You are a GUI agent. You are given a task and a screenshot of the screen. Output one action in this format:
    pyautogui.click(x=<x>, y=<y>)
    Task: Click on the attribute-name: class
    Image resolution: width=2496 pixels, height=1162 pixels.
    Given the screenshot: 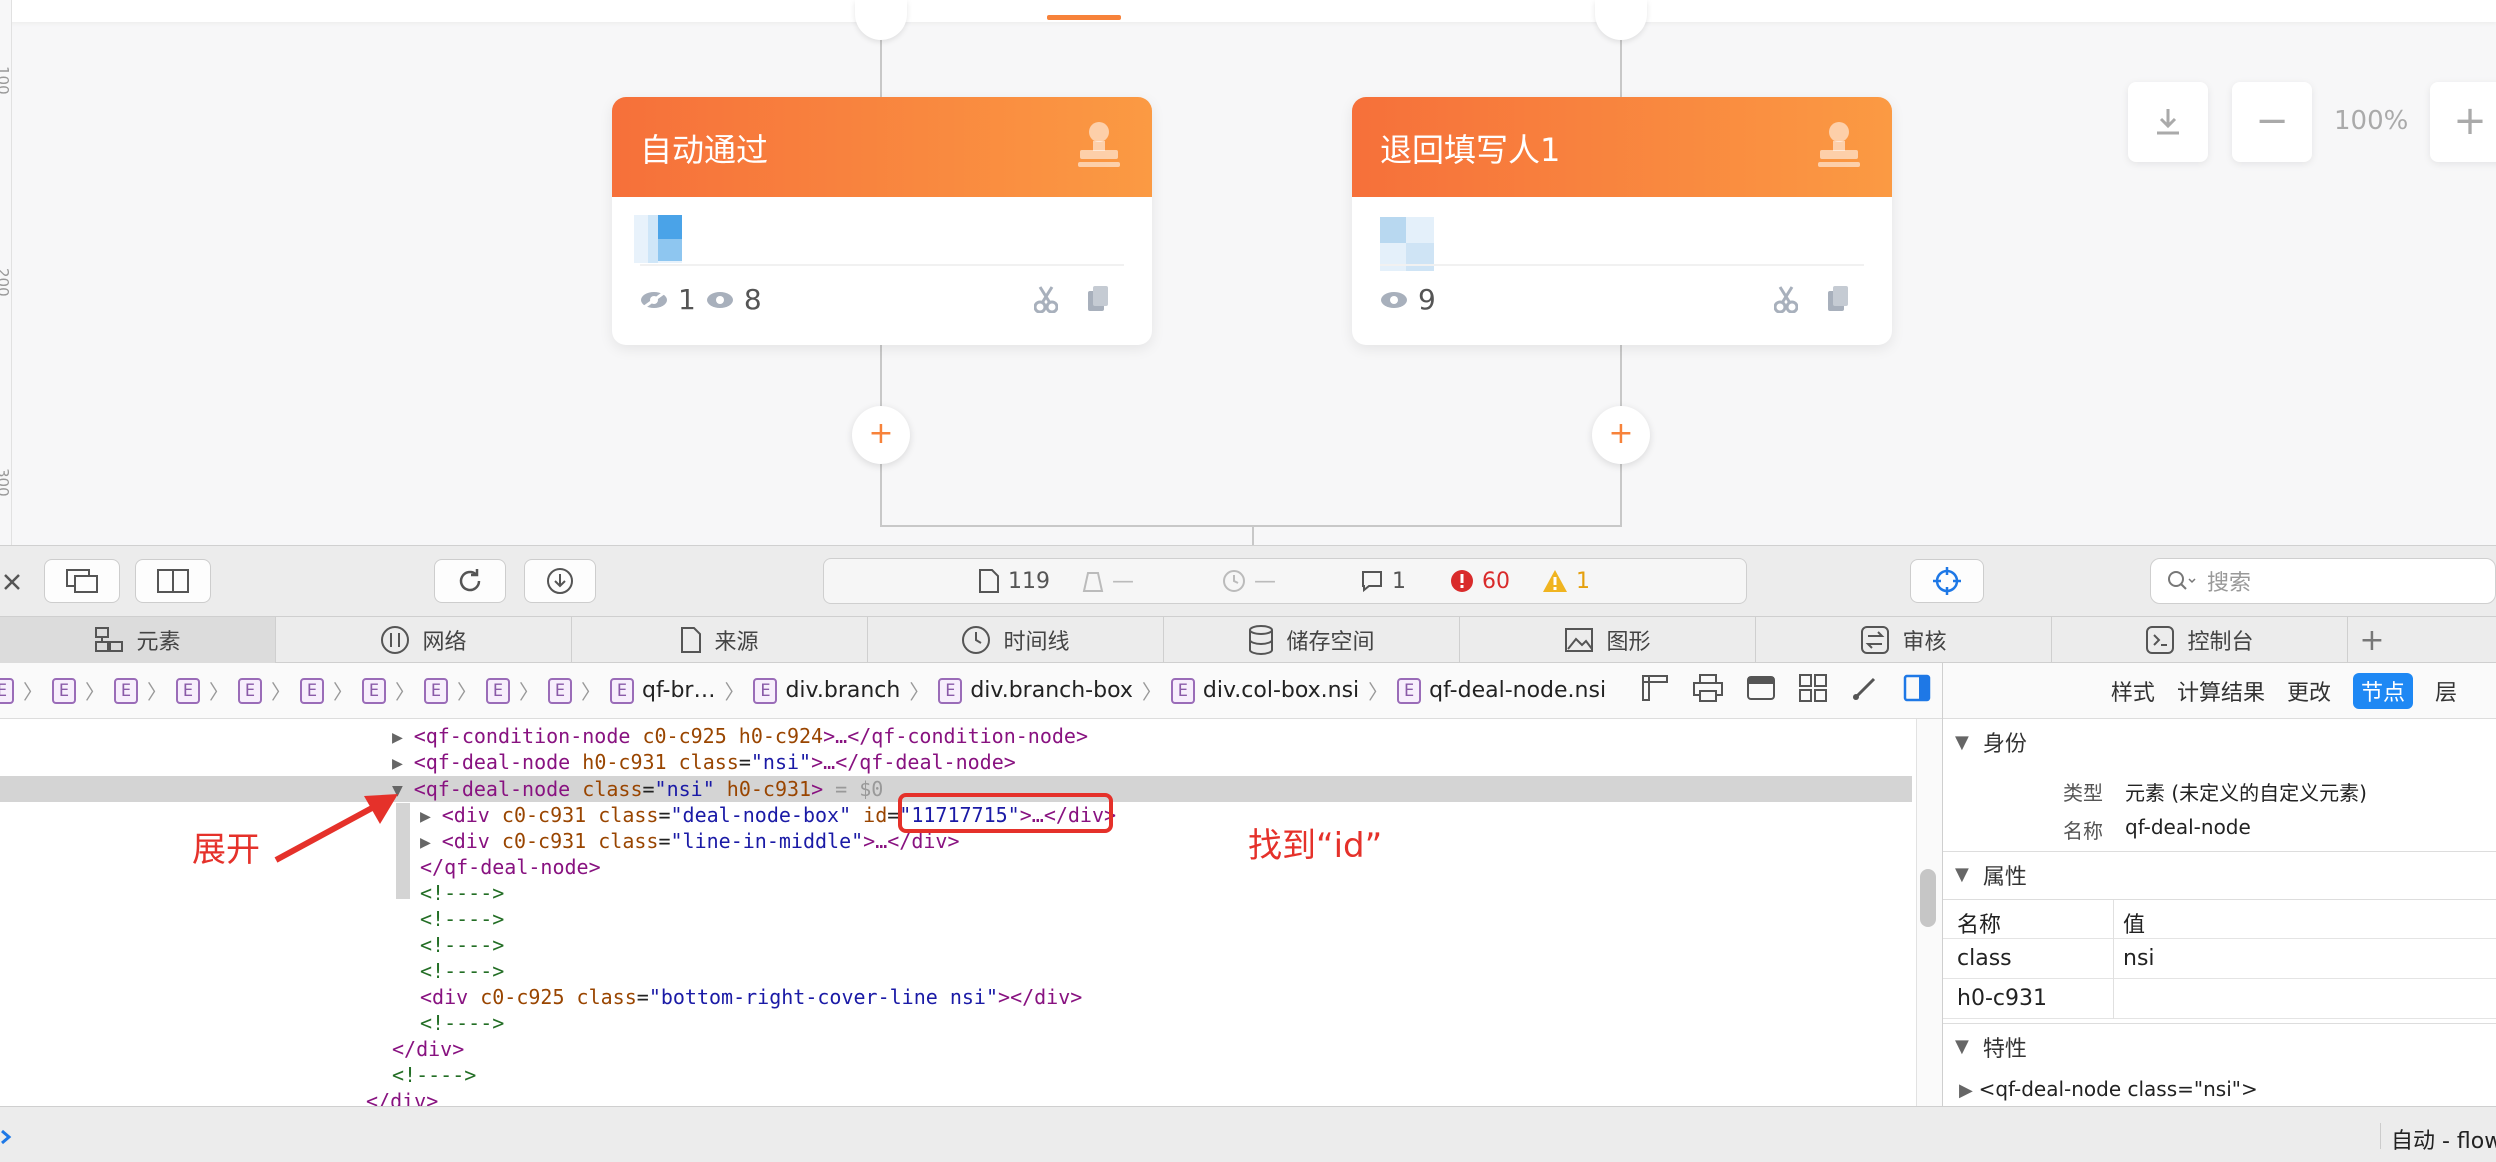 What is the action you would take?
    pyautogui.click(x=1984, y=958)
    